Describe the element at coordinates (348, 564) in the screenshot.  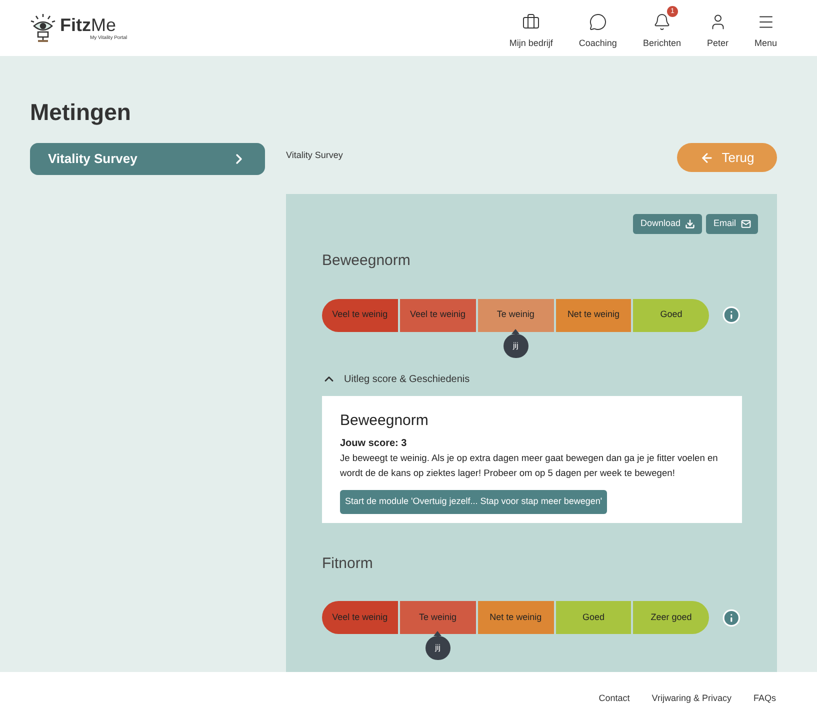
I see `measure-title: Fitnorm` at that location.